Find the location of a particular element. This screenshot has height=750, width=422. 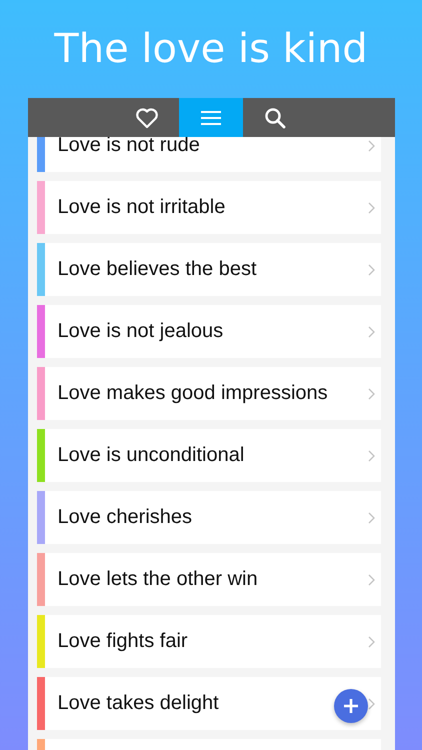

search-icon is located at coordinates (275, 117).